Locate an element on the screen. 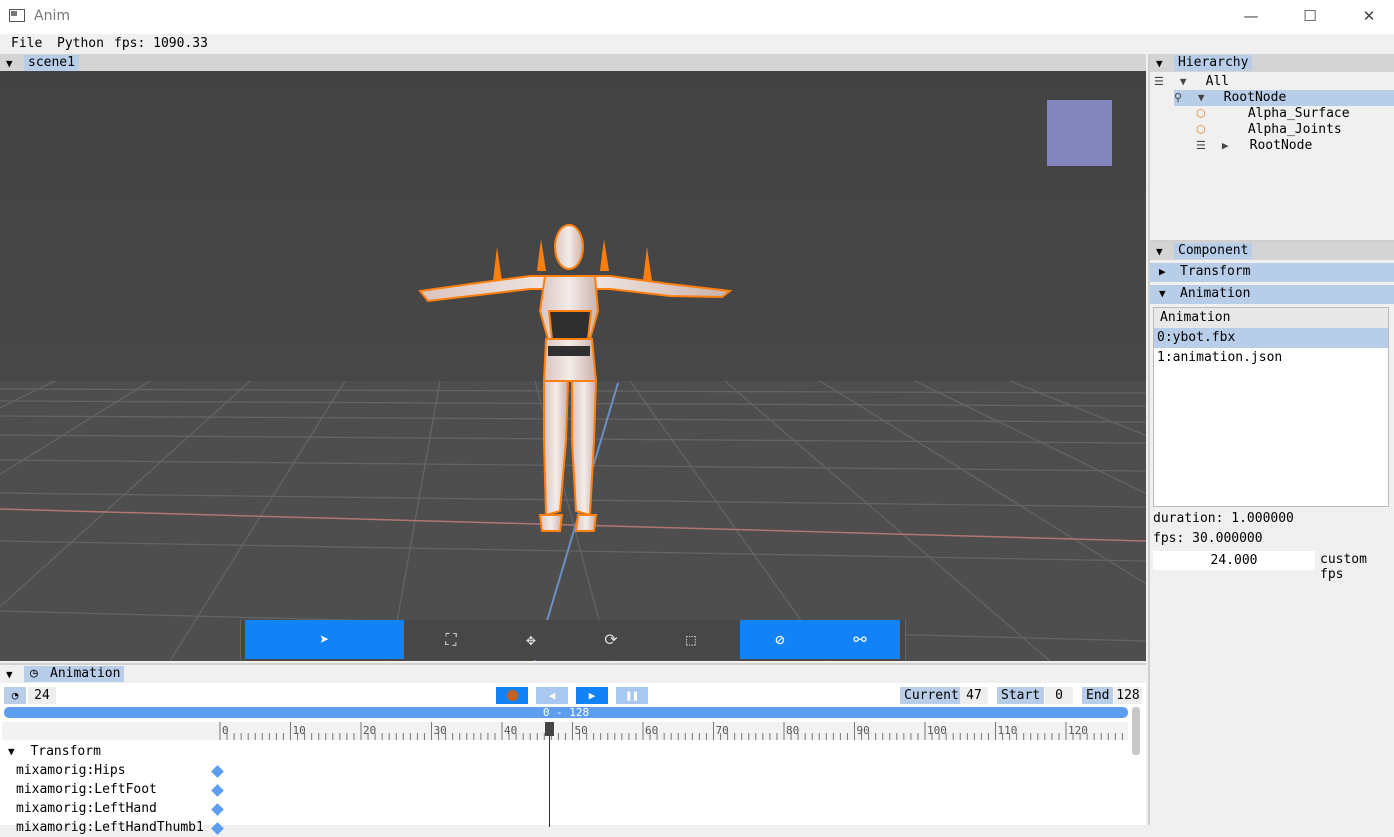  animation-list: Animation 0:ybot.fbx 1:animation.json is located at coordinates (1271, 407).